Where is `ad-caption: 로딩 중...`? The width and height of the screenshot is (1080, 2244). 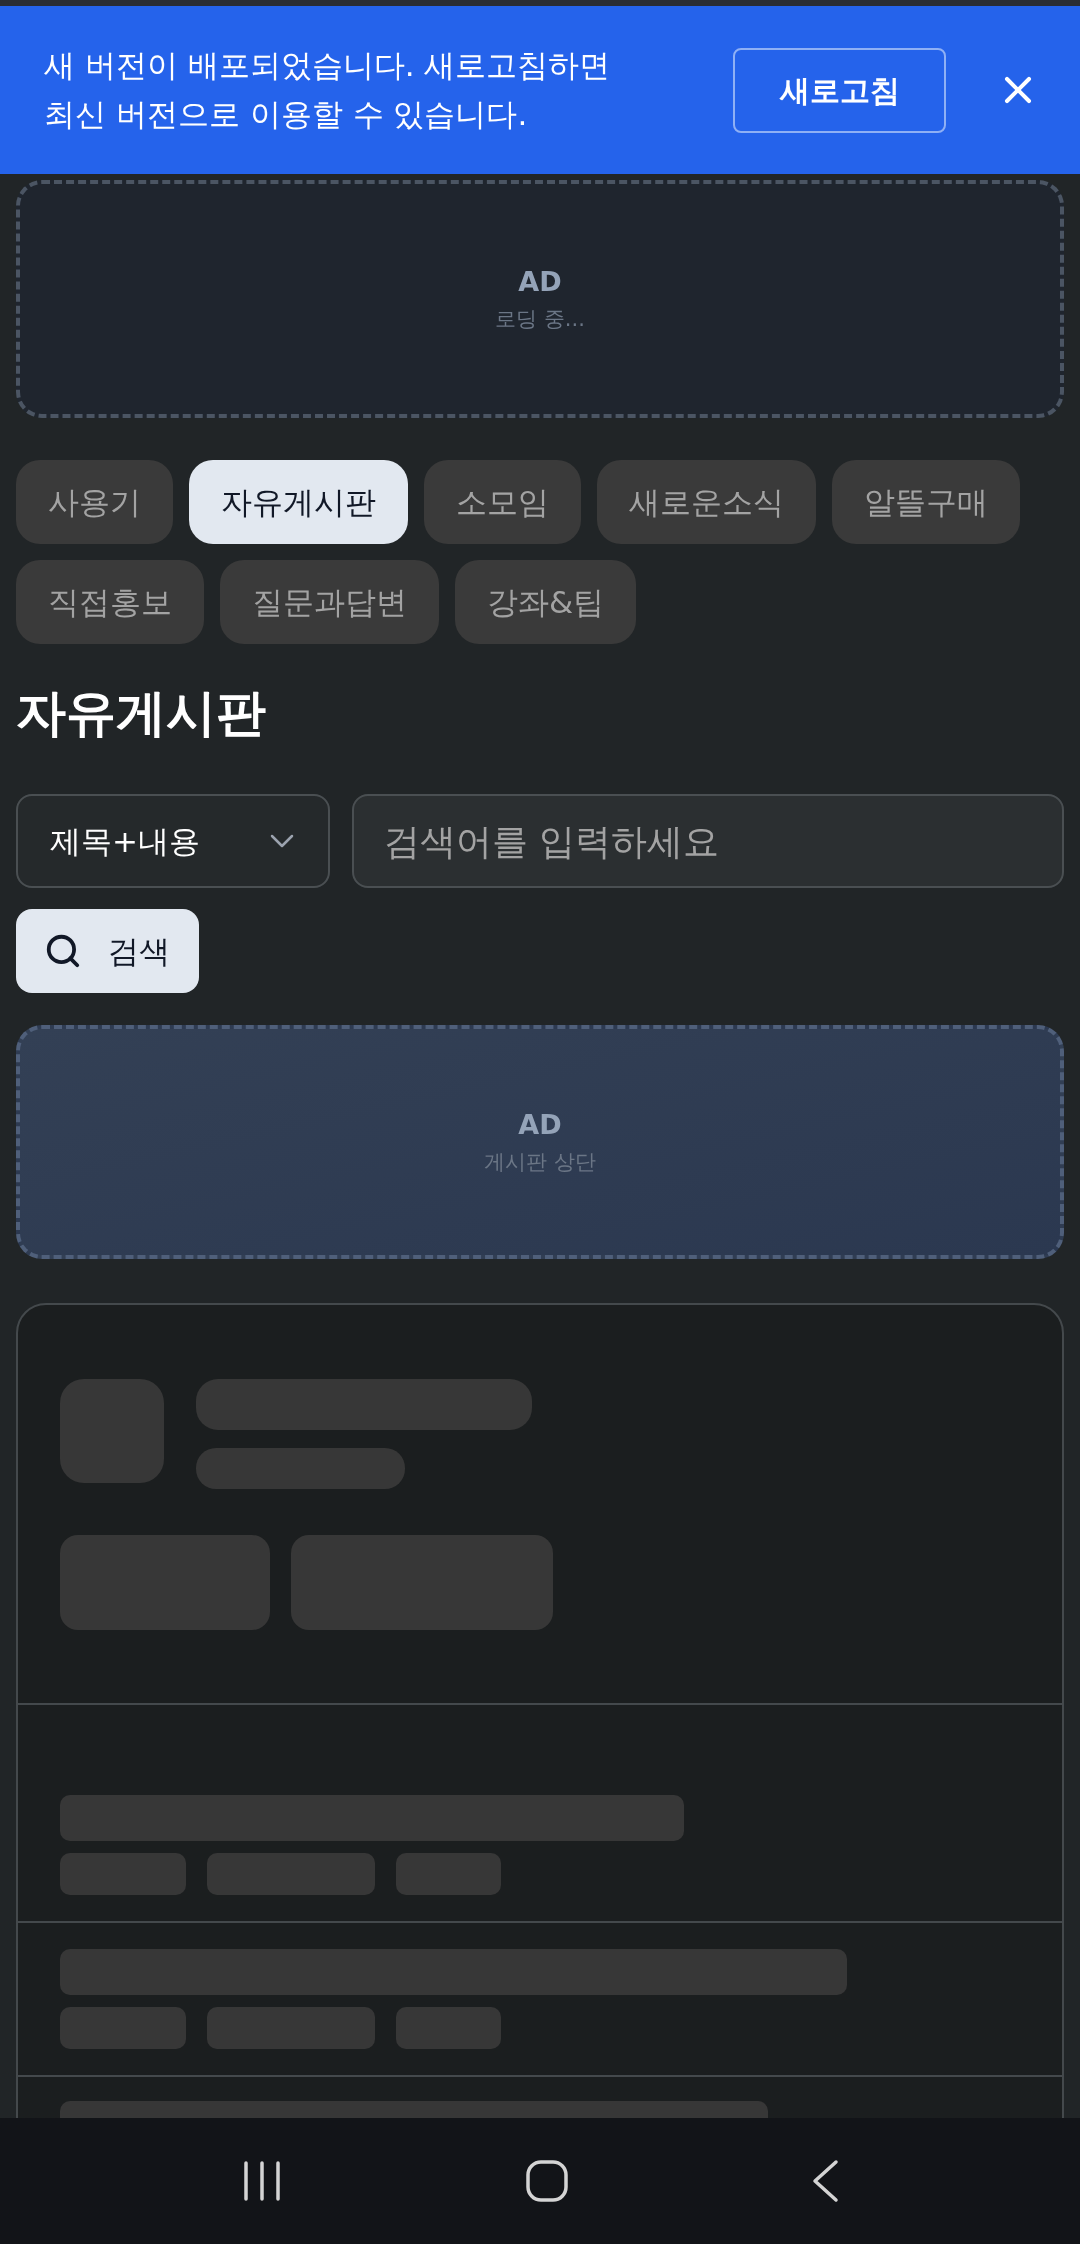 ad-caption: 로딩 중... is located at coordinates (540, 319).